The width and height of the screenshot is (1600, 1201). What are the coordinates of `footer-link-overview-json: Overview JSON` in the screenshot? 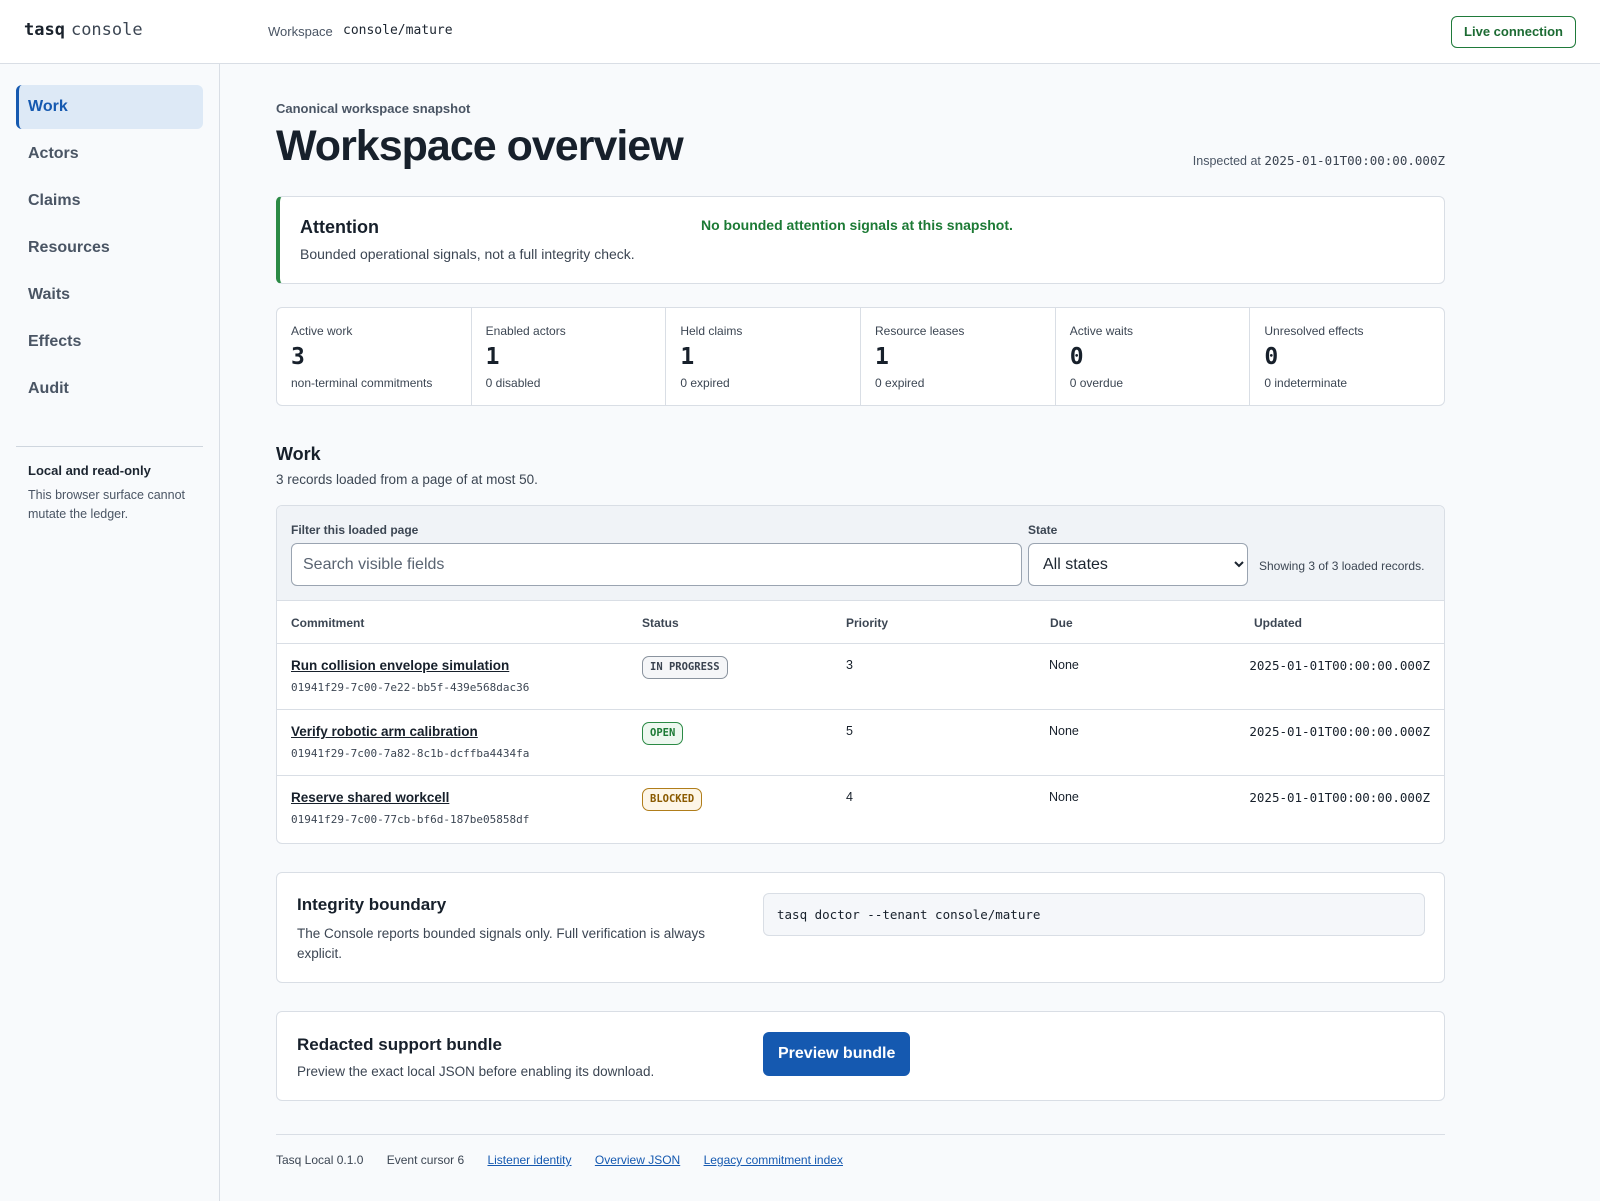 It's located at (637, 1160).